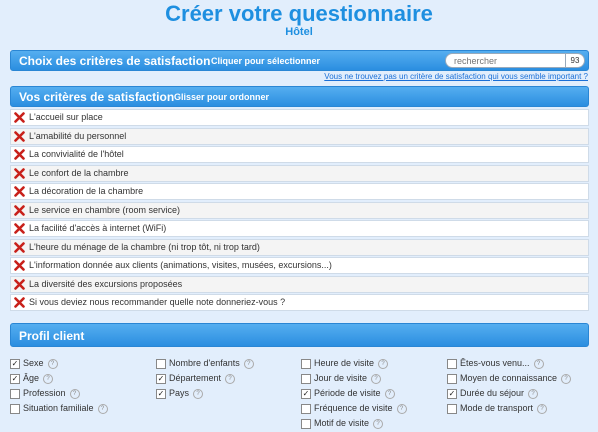  I want to click on profil-client-bar: Profil client, so click(299, 335).